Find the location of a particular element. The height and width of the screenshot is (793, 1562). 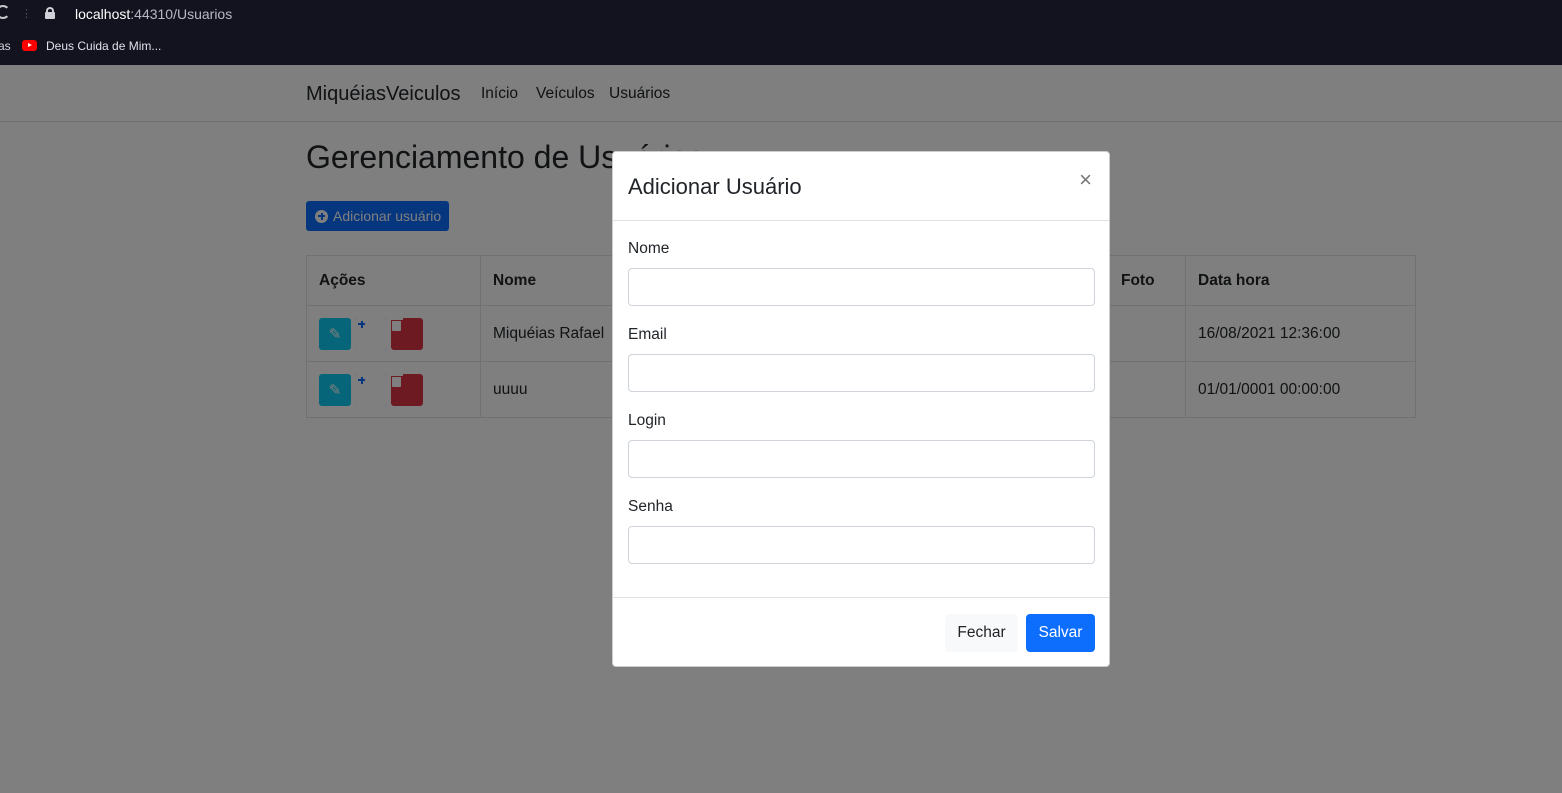

close-button: Fechar is located at coordinates (981, 633).